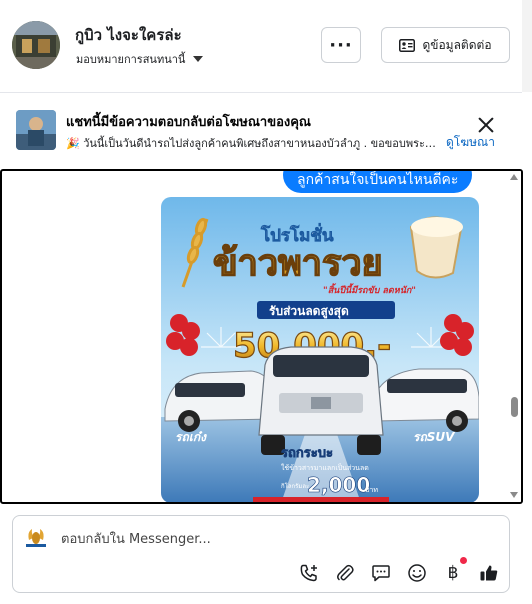 This screenshot has width=532, height=604. What do you see at coordinates (338, 485) in the screenshot?
I see `promo-pickup-amount: 2,000` at bounding box center [338, 485].